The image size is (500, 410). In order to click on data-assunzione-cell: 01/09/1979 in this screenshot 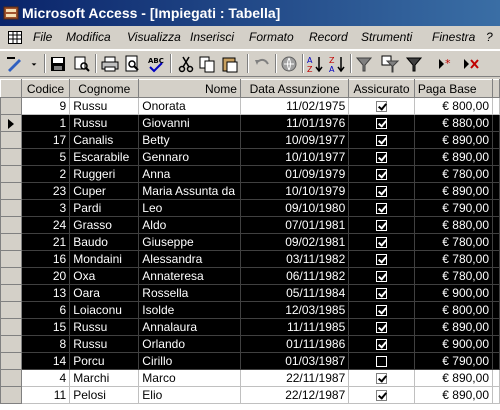, I will do `click(294, 174)`.